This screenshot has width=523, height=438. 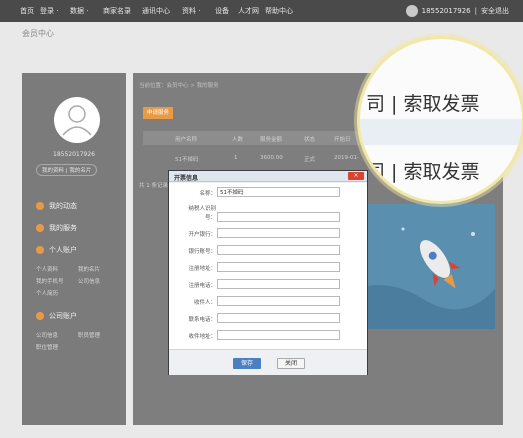 I want to click on sidebar-item-label: 我的动态, so click(x=63, y=206).